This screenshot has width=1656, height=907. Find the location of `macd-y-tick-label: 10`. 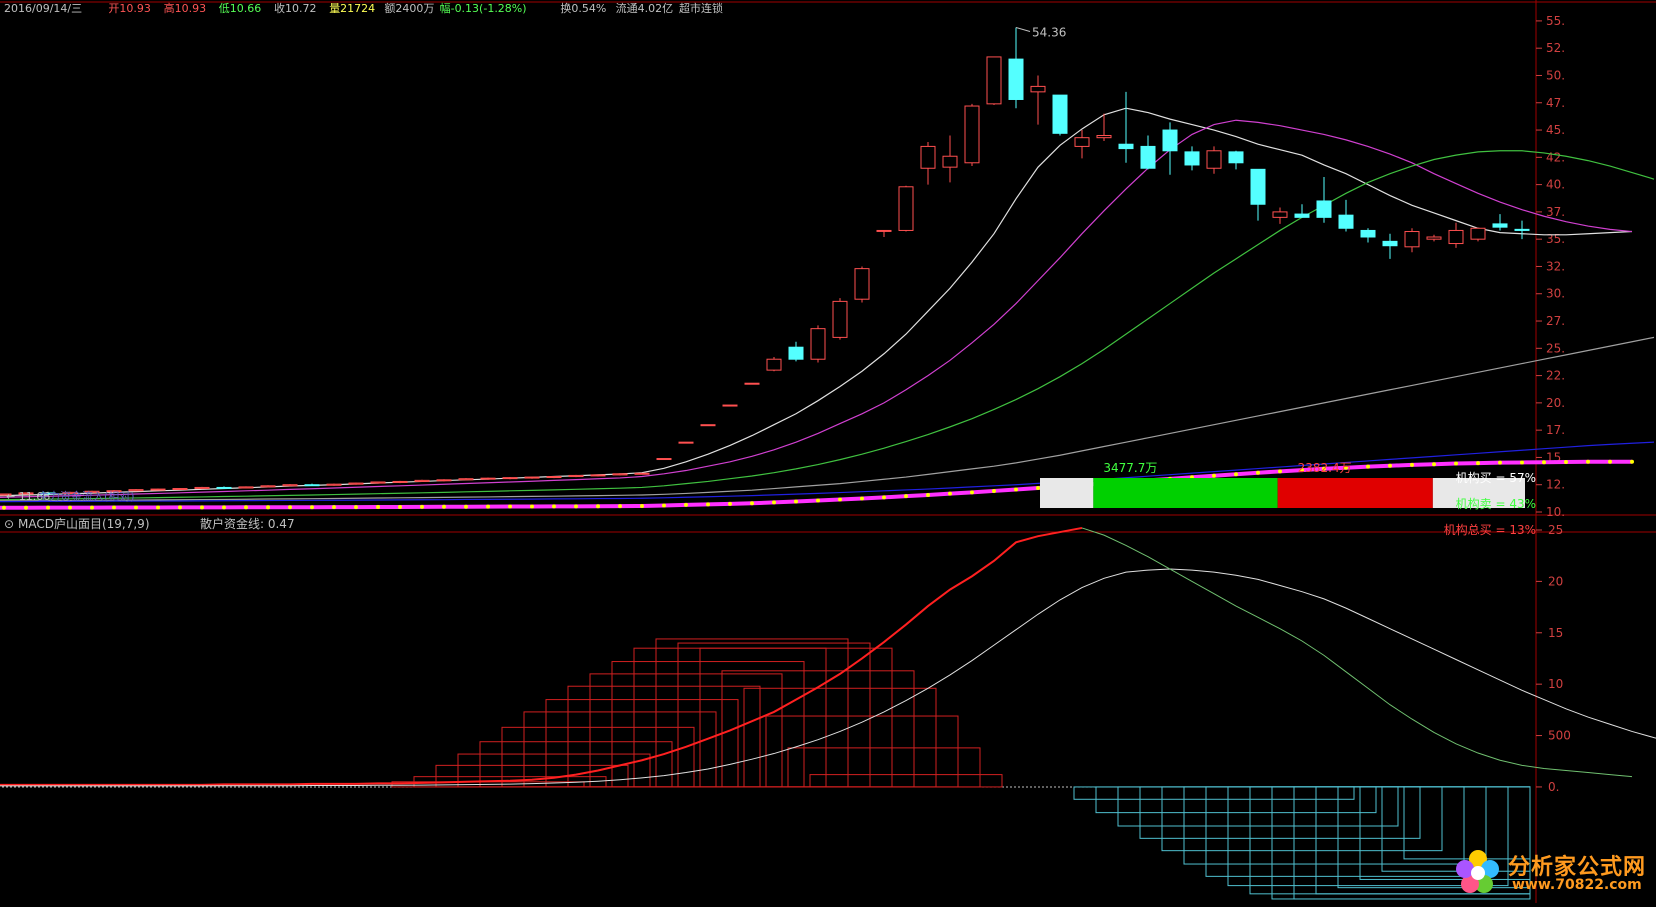

macd-y-tick-label: 10 is located at coordinates (1555, 684).